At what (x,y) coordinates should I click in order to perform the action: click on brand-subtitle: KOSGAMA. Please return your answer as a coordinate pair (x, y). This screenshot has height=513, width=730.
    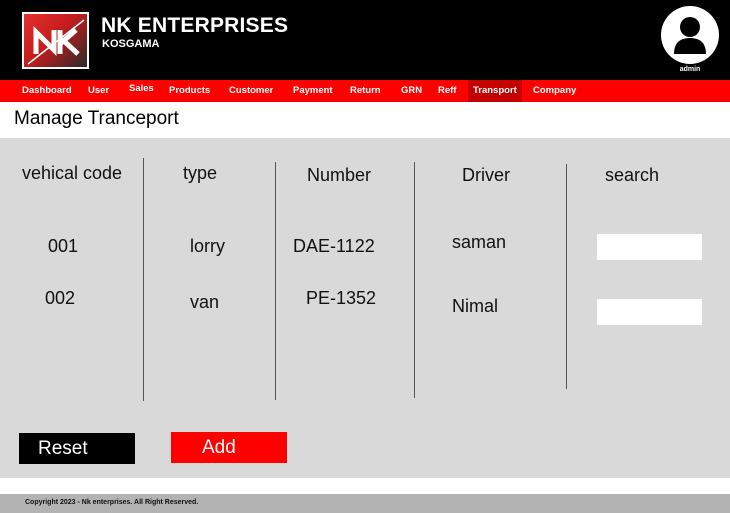
    Looking at the image, I should click on (131, 44).